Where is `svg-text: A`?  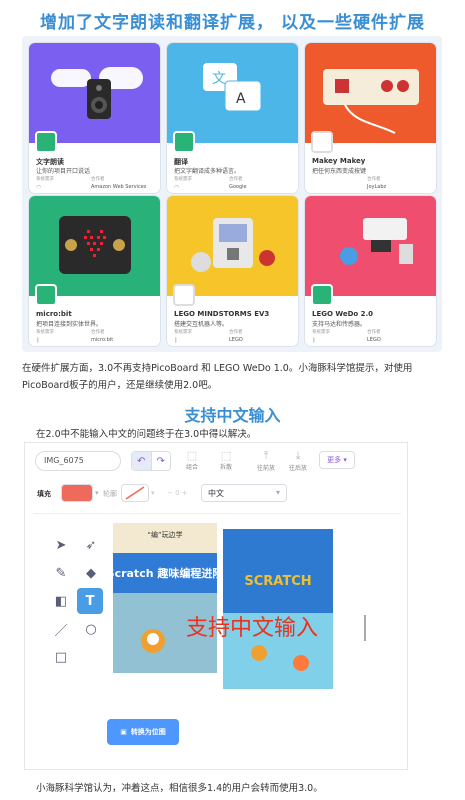
svg-text: A is located at coordinates (241, 99).